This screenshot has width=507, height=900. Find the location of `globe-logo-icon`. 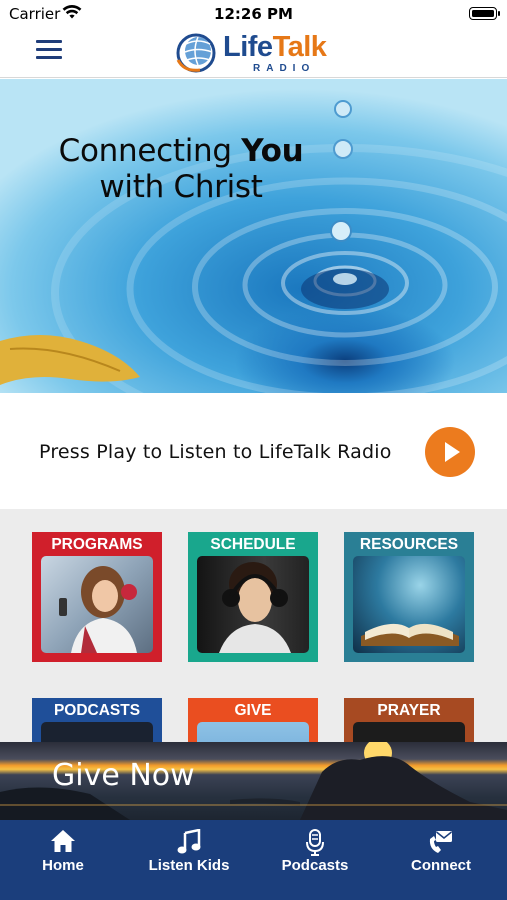

globe-logo-icon is located at coordinates (196, 53).